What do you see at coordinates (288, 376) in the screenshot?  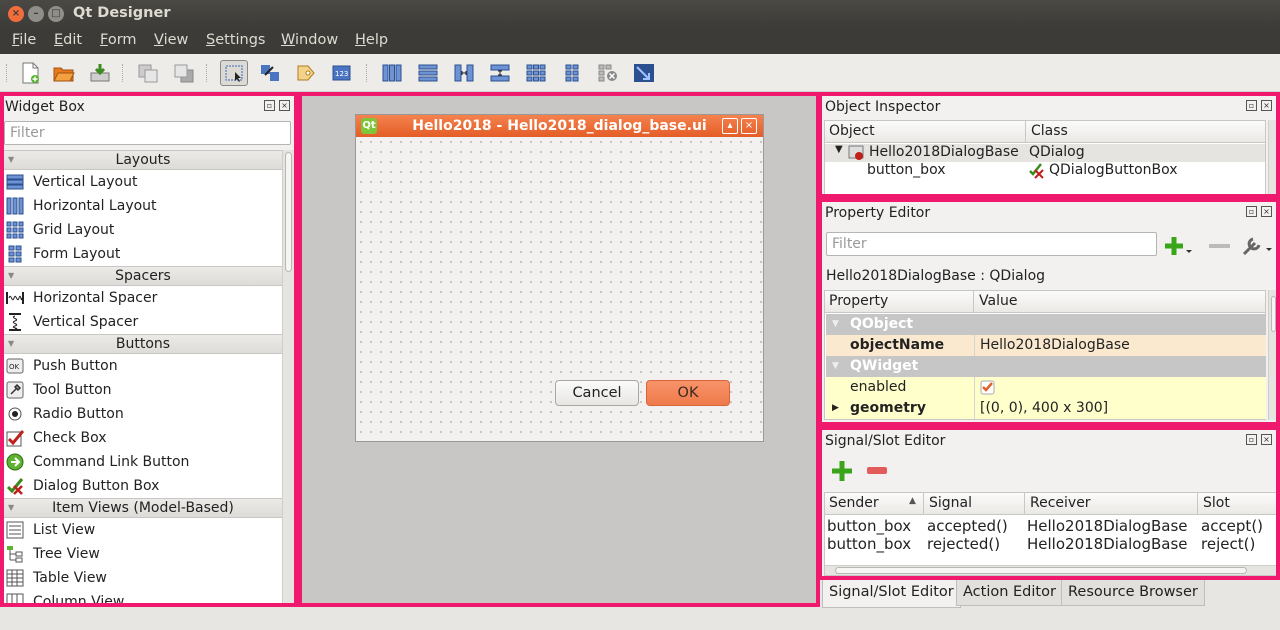 I see `widget-box-scrollbar` at bounding box center [288, 376].